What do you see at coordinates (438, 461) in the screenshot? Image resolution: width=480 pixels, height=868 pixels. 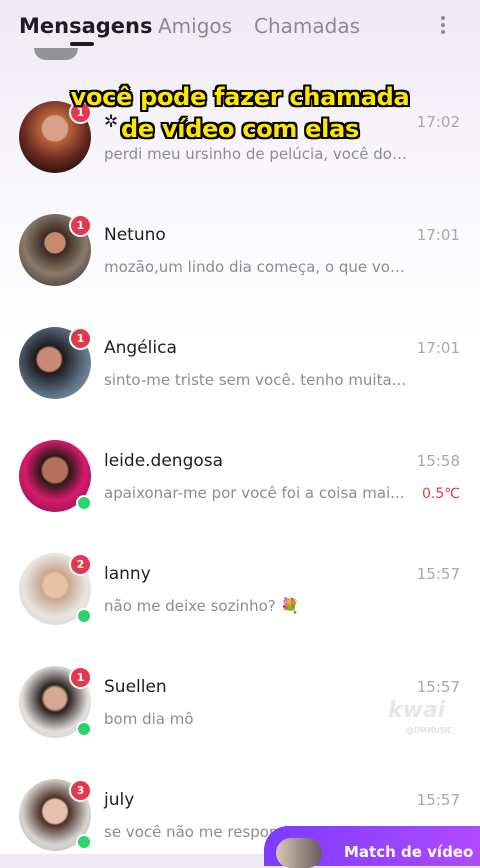 I see `message-time: 15:58` at bounding box center [438, 461].